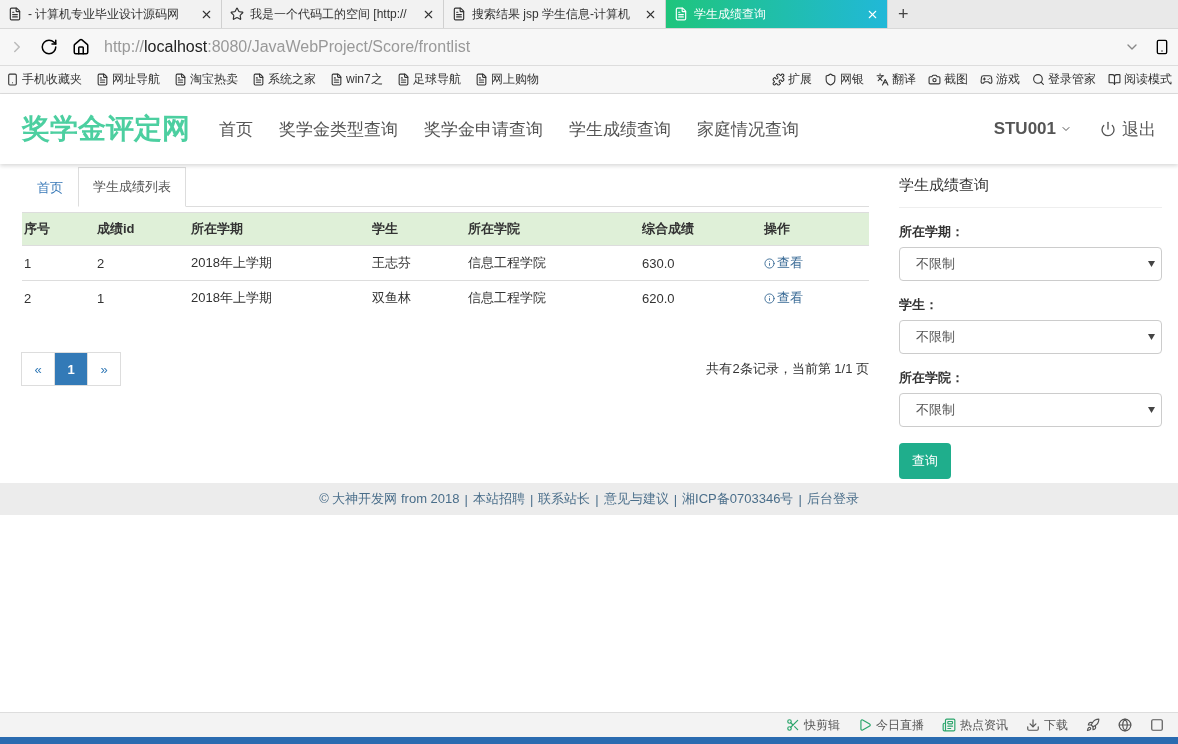 This screenshot has height=744, width=1178. What do you see at coordinates (111, 14) in the screenshot?
I see `browser-tab: - 计算机专业毕业设计源码网` at bounding box center [111, 14].